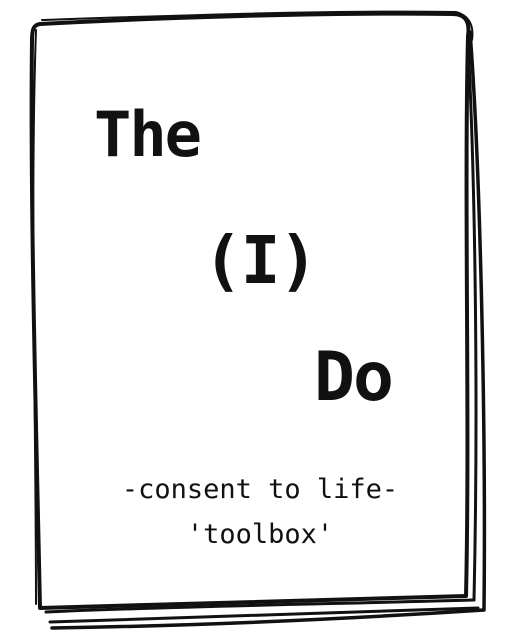 The width and height of the screenshot is (512, 643). Describe the element at coordinates (260, 260) in the screenshot. I see `title-word-i: (I)` at that location.